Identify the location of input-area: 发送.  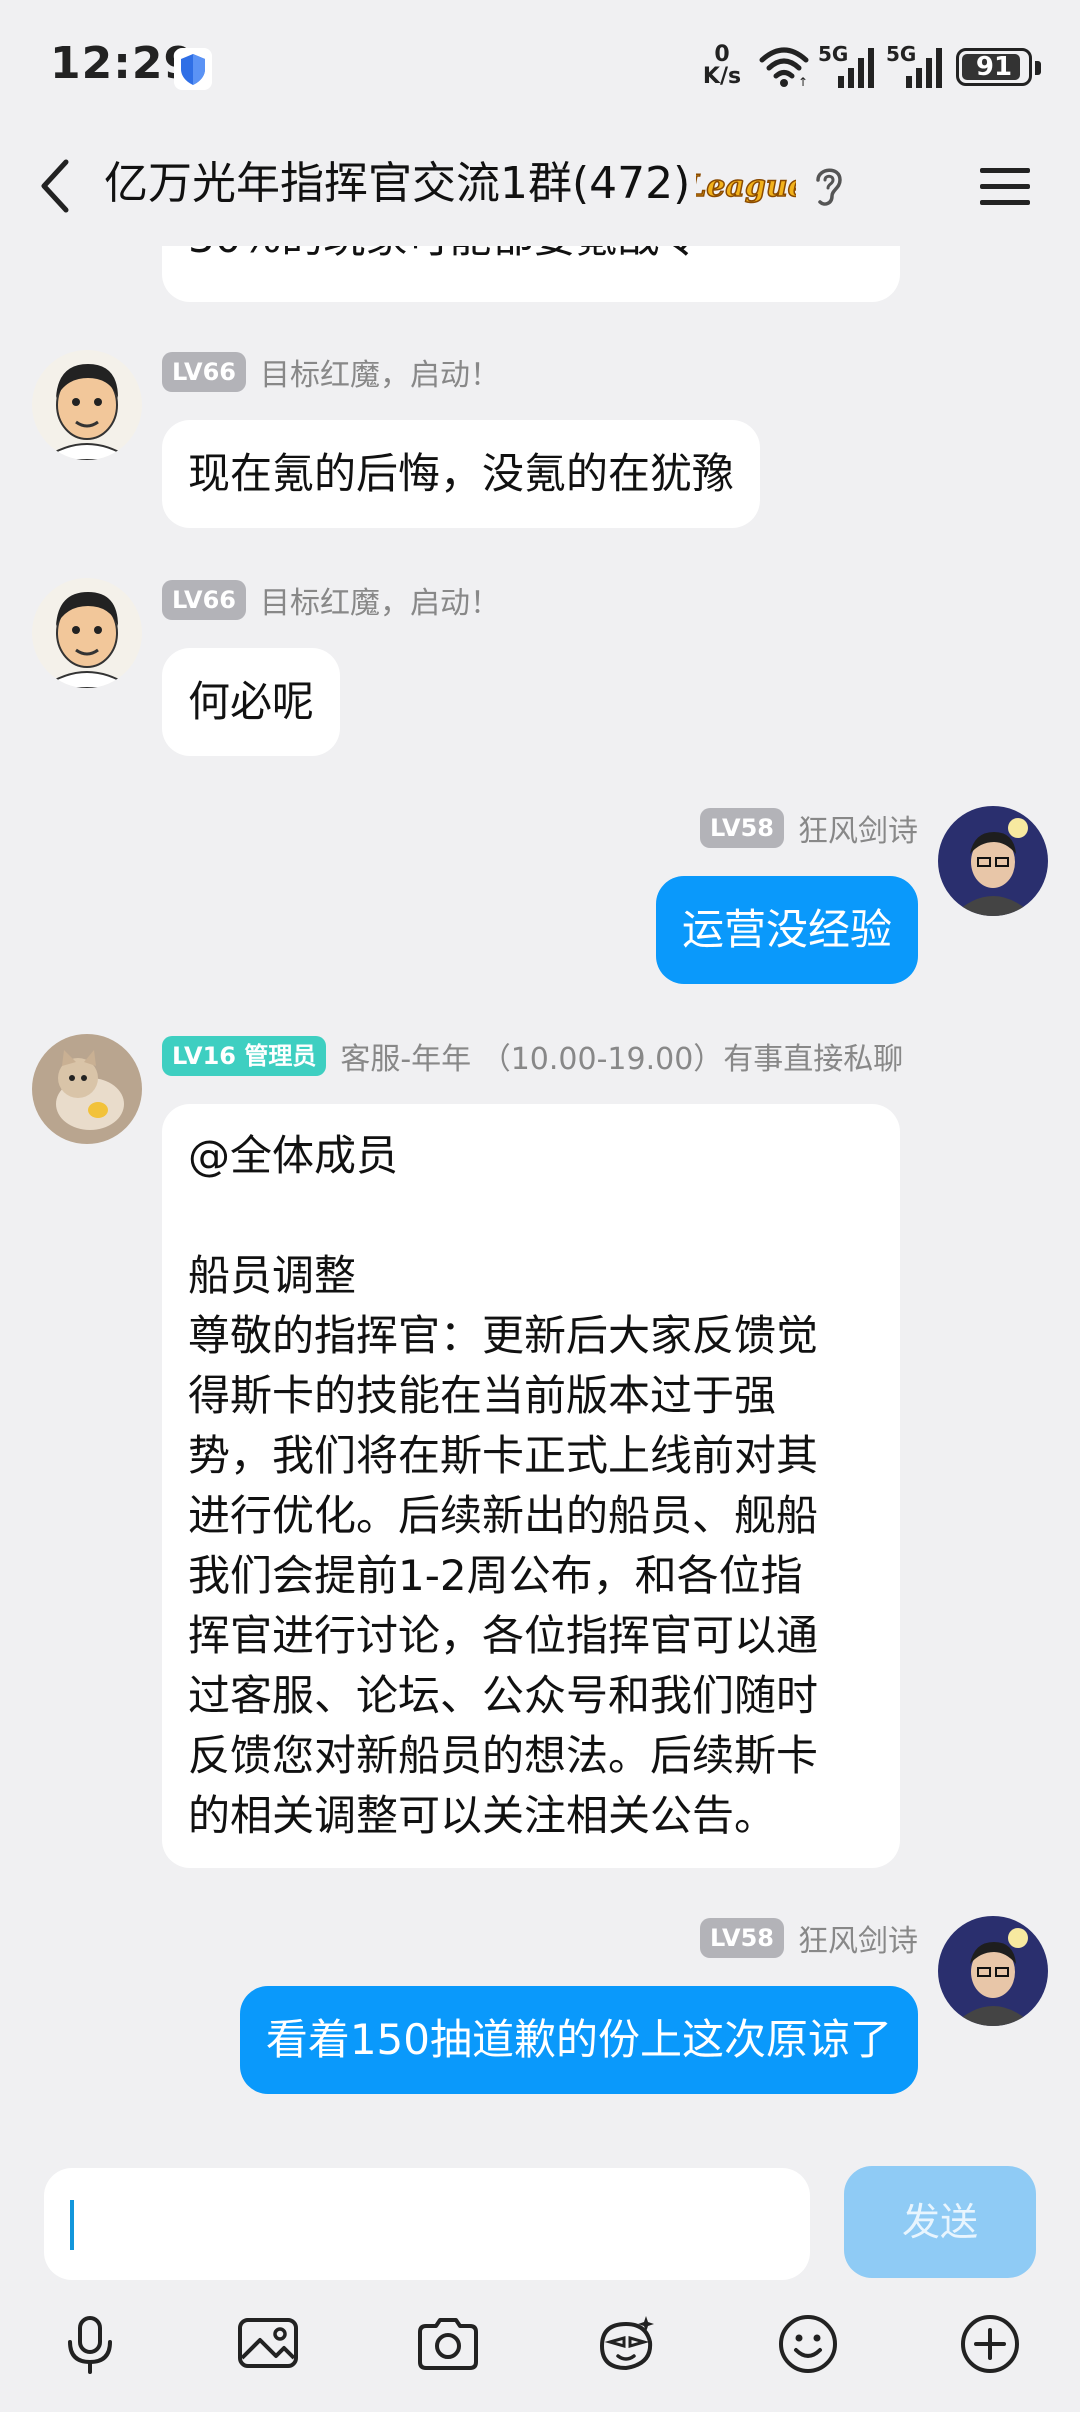
(540, 2281).